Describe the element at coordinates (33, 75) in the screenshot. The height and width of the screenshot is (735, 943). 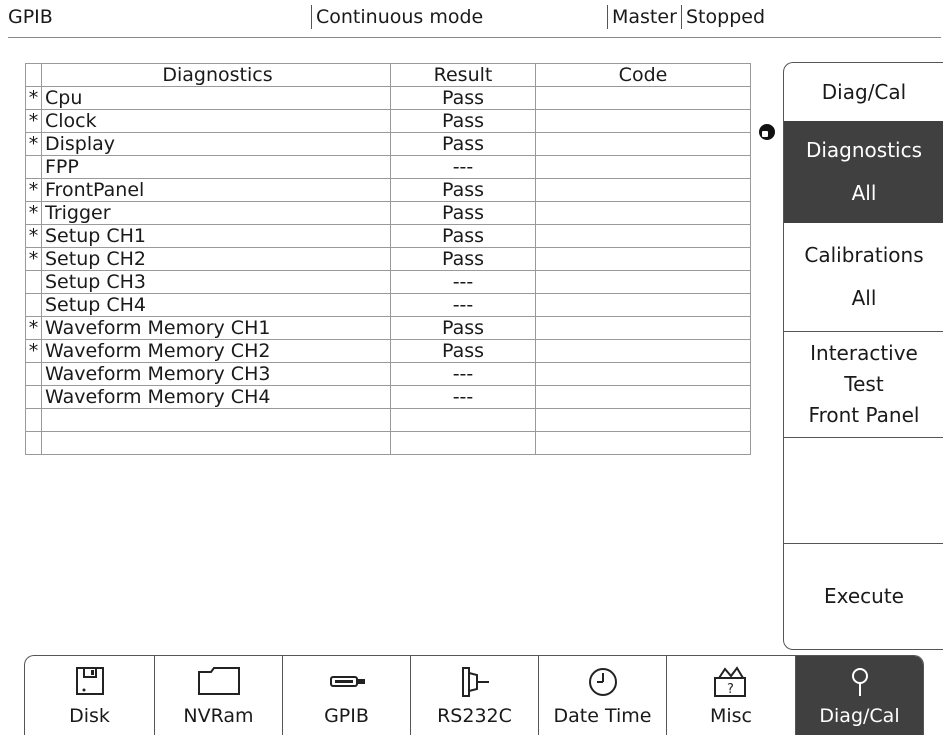
I see `header-mark` at that location.